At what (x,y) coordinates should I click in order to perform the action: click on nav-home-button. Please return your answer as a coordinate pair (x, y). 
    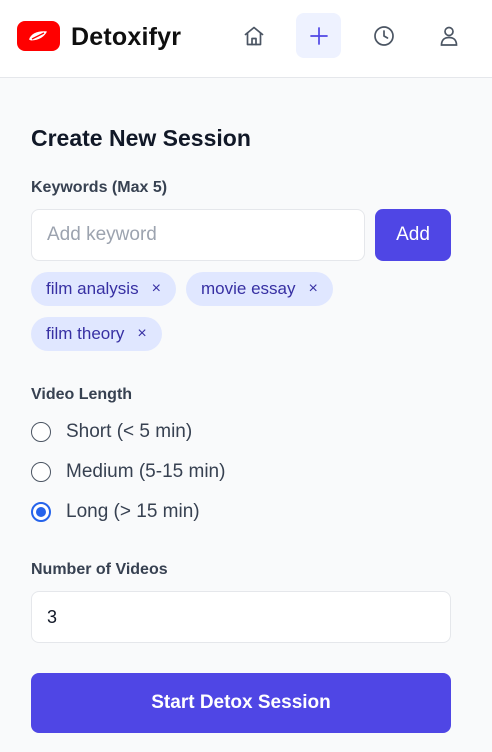
    Looking at the image, I should click on (253, 35).